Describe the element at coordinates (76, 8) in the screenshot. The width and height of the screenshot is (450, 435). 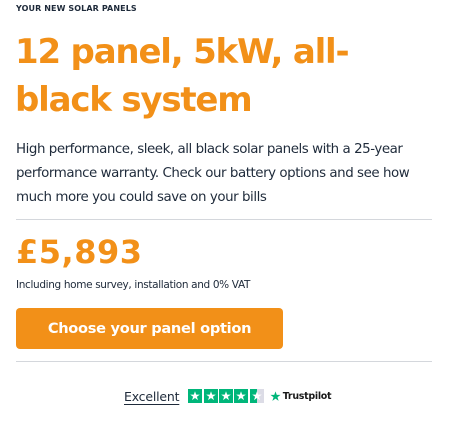
I see `section-eyebrow: YOUR NEW SOLAR PANELS` at that location.